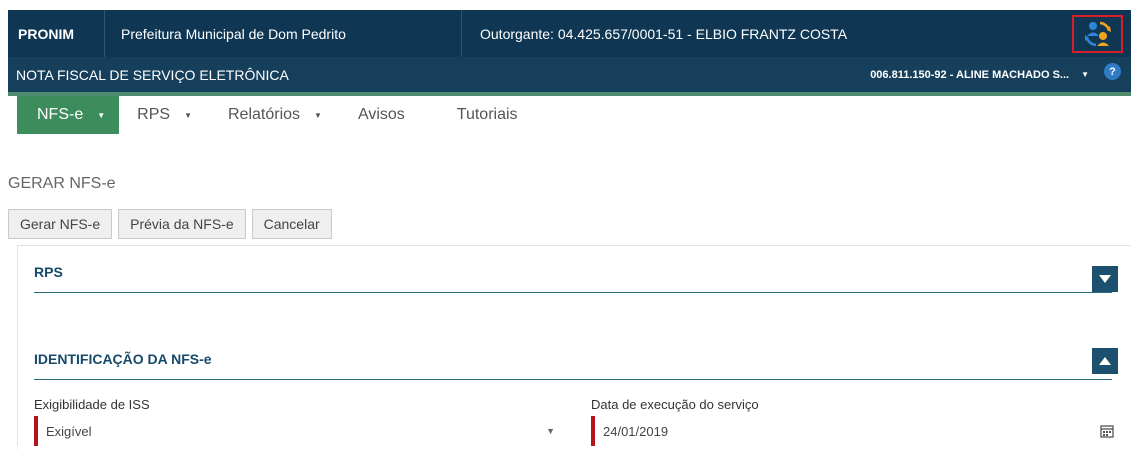 The image size is (1131, 450). What do you see at coordinates (69, 431) in the screenshot?
I see `iss-select-value: Exigível` at bounding box center [69, 431].